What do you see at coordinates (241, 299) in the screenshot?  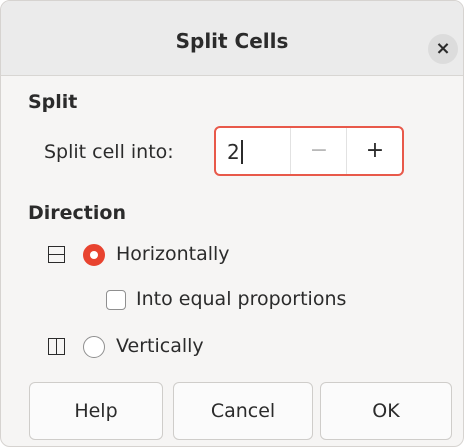 I see `equal-proportions-label: Into equal proportions` at bounding box center [241, 299].